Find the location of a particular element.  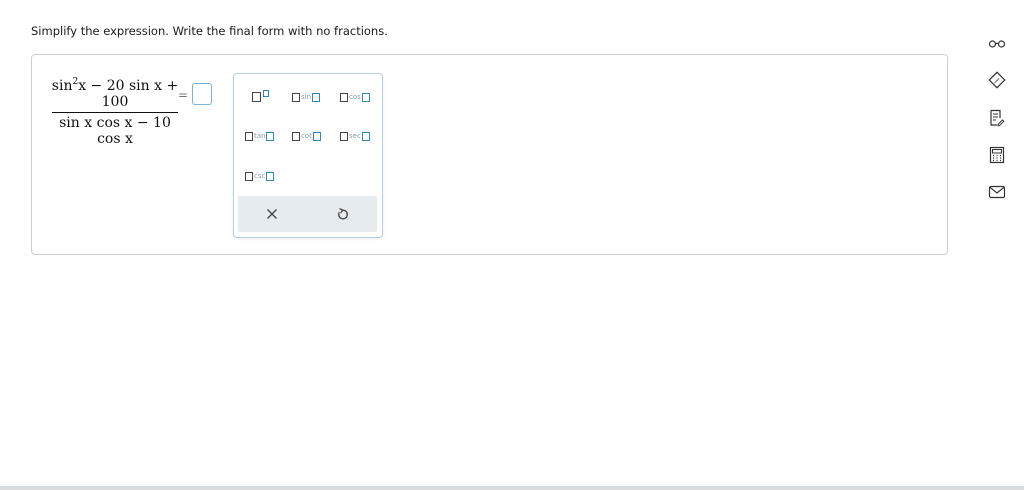

accessibility-button is located at coordinates (997, 44).